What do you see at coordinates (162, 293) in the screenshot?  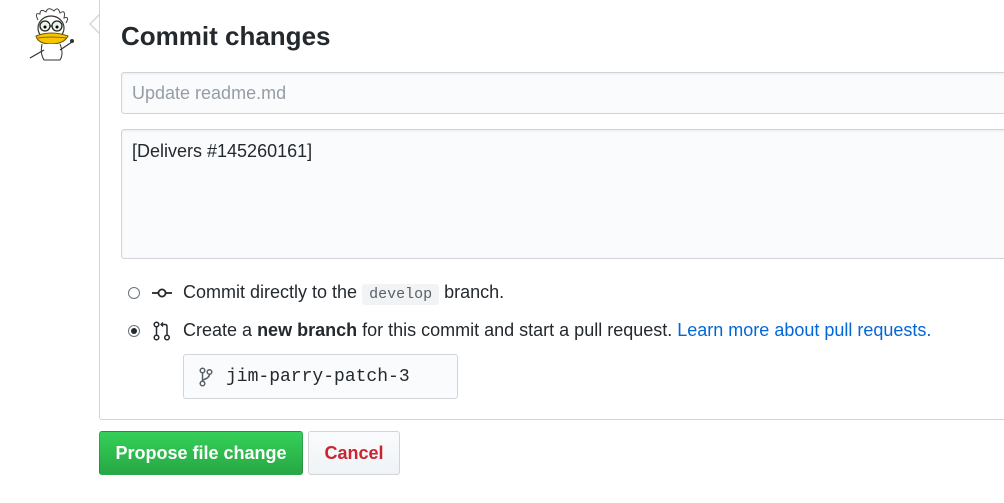 I see `git-commit-icon` at bounding box center [162, 293].